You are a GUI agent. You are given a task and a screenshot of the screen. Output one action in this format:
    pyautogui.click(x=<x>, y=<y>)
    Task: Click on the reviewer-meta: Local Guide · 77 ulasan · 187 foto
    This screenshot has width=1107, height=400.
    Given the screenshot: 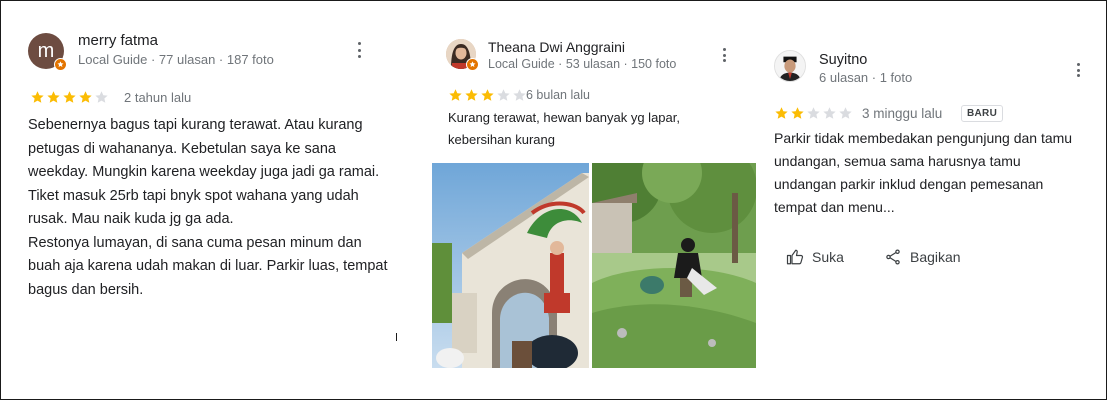 What is the action you would take?
    pyautogui.click(x=176, y=59)
    